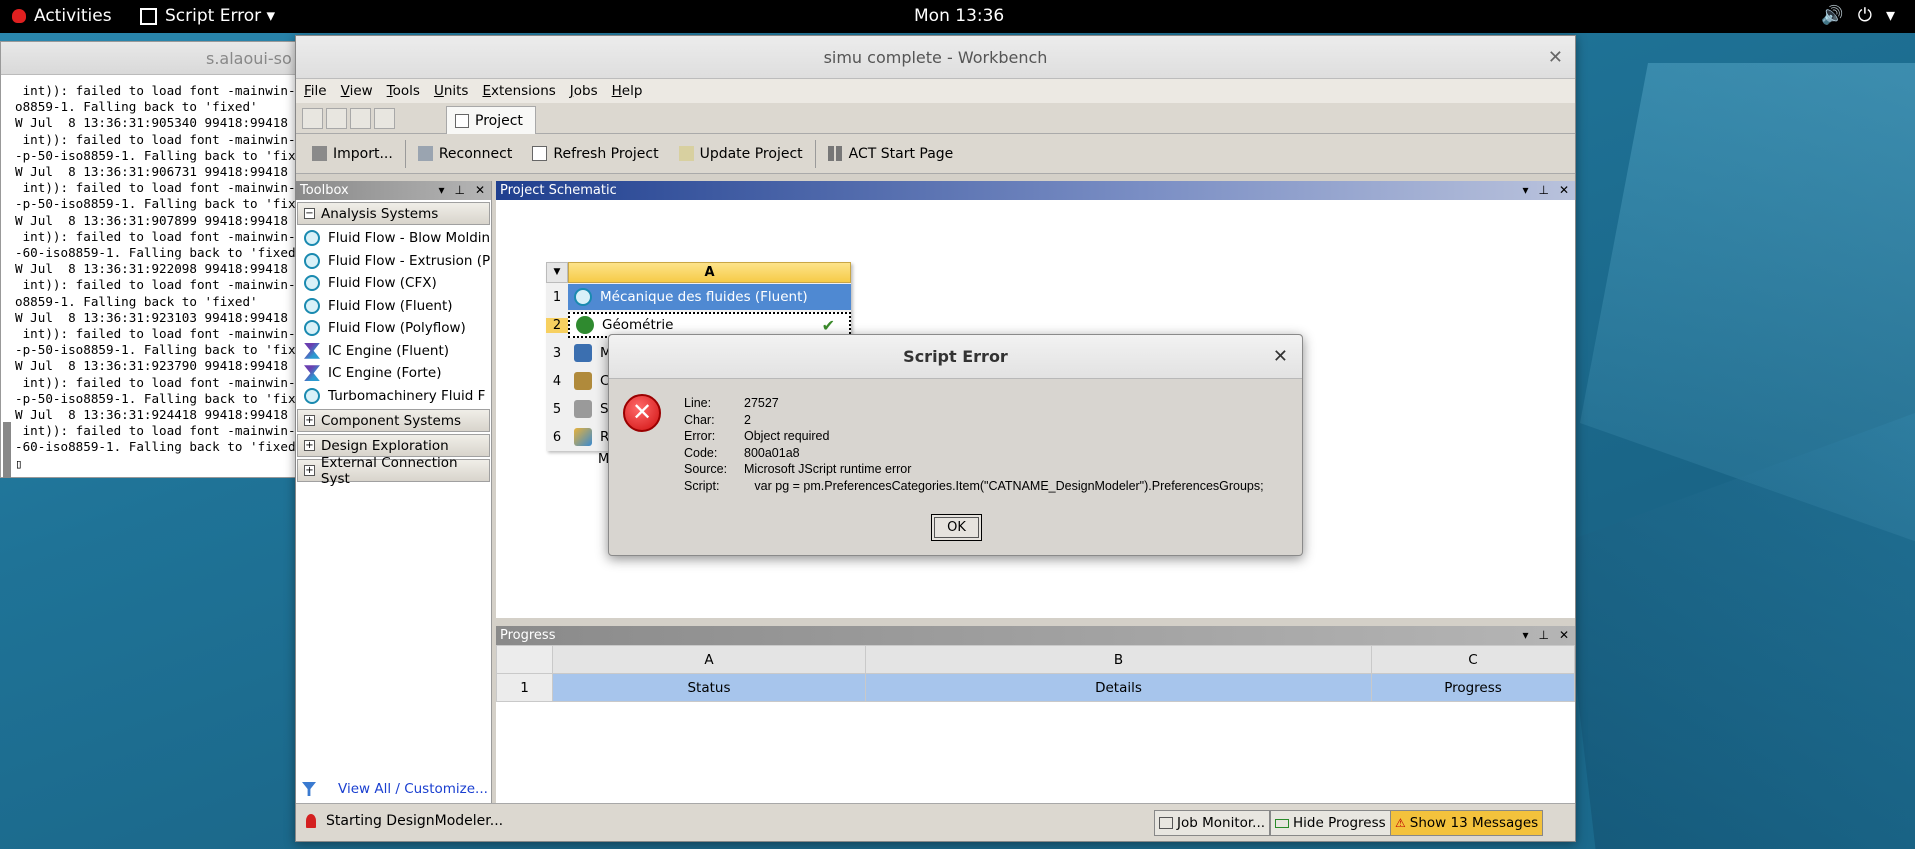  What do you see at coordinates (312, 118) in the screenshot?
I see `new-file-icon` at bounding box center [312, 118].